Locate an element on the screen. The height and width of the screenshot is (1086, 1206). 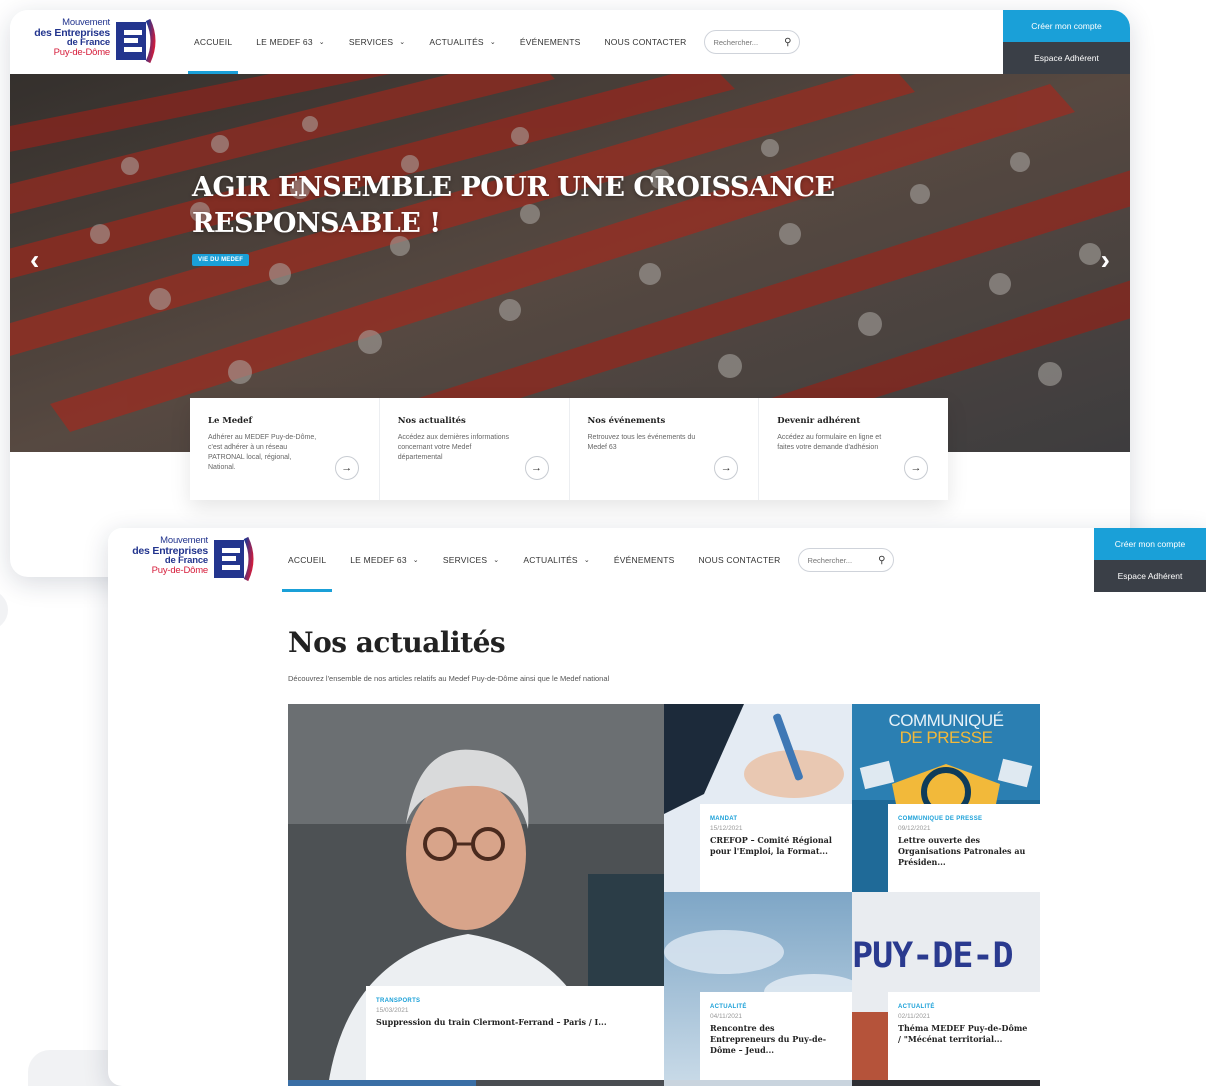
medef-e-logo-icon is located at coordinates (234, 559).